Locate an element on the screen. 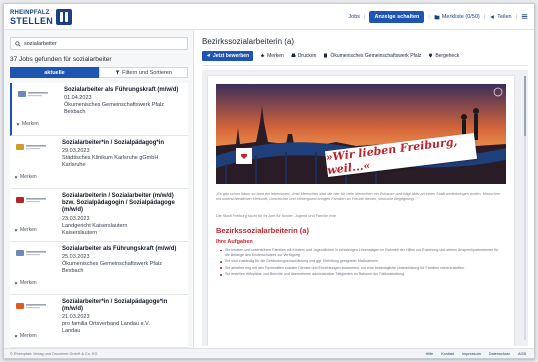  location-pin-icon is located at coordinates (431, 55).